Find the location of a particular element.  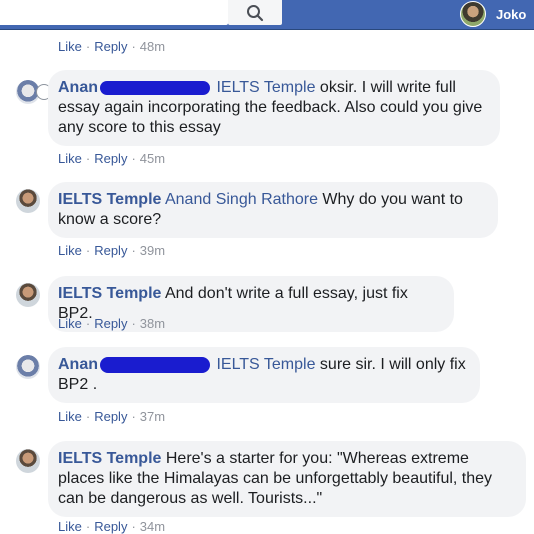

comment-actions: Like · Reply · 34m is located at coordinates (112, 526).